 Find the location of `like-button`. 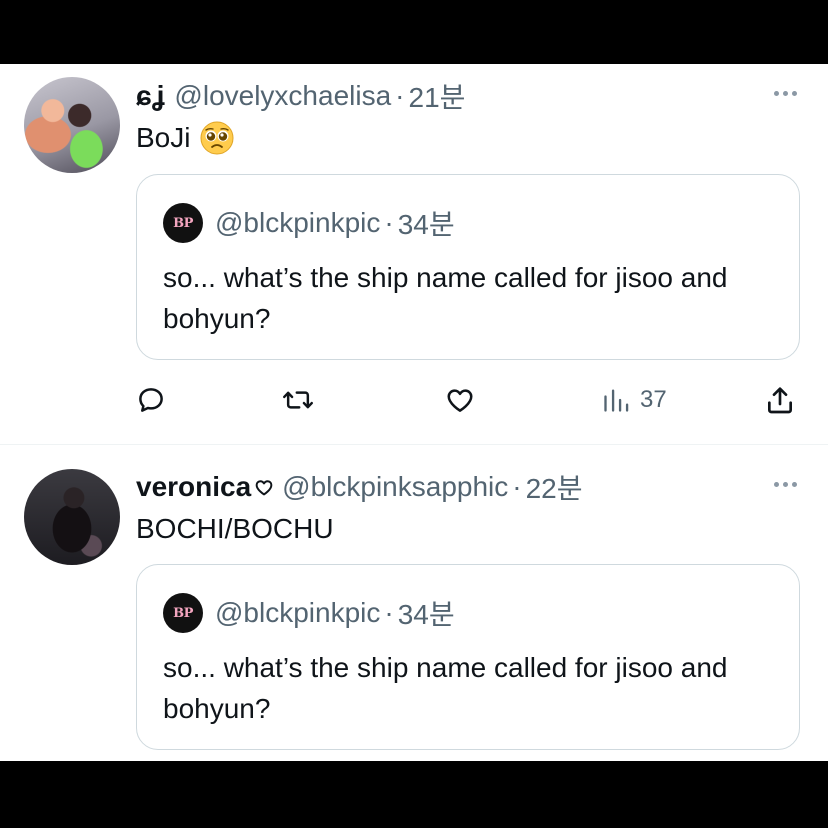

like-button is located at coordinates (460, 400).